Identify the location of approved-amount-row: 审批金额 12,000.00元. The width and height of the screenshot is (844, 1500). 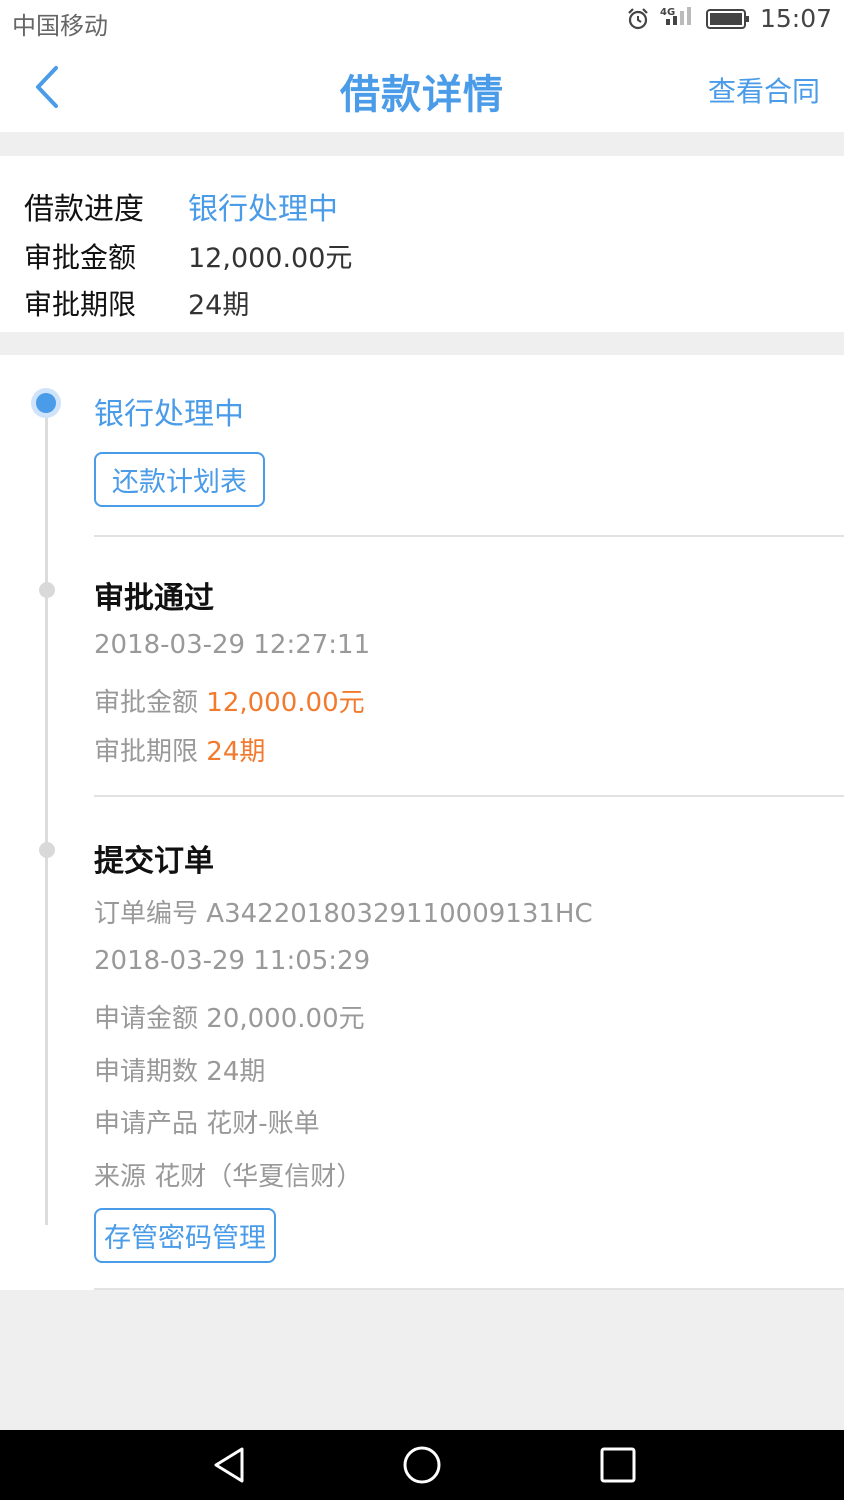
(188, 256).